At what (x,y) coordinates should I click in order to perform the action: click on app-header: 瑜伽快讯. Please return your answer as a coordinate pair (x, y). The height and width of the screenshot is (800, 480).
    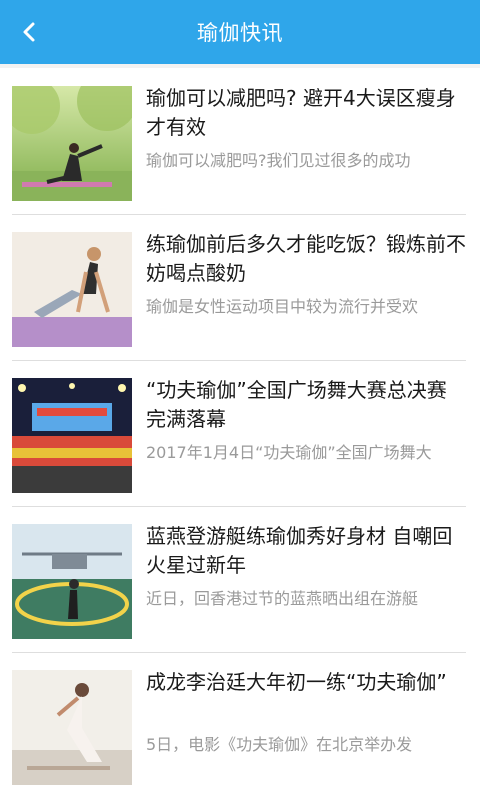
    Looking at the image, I should click on (240, 32).